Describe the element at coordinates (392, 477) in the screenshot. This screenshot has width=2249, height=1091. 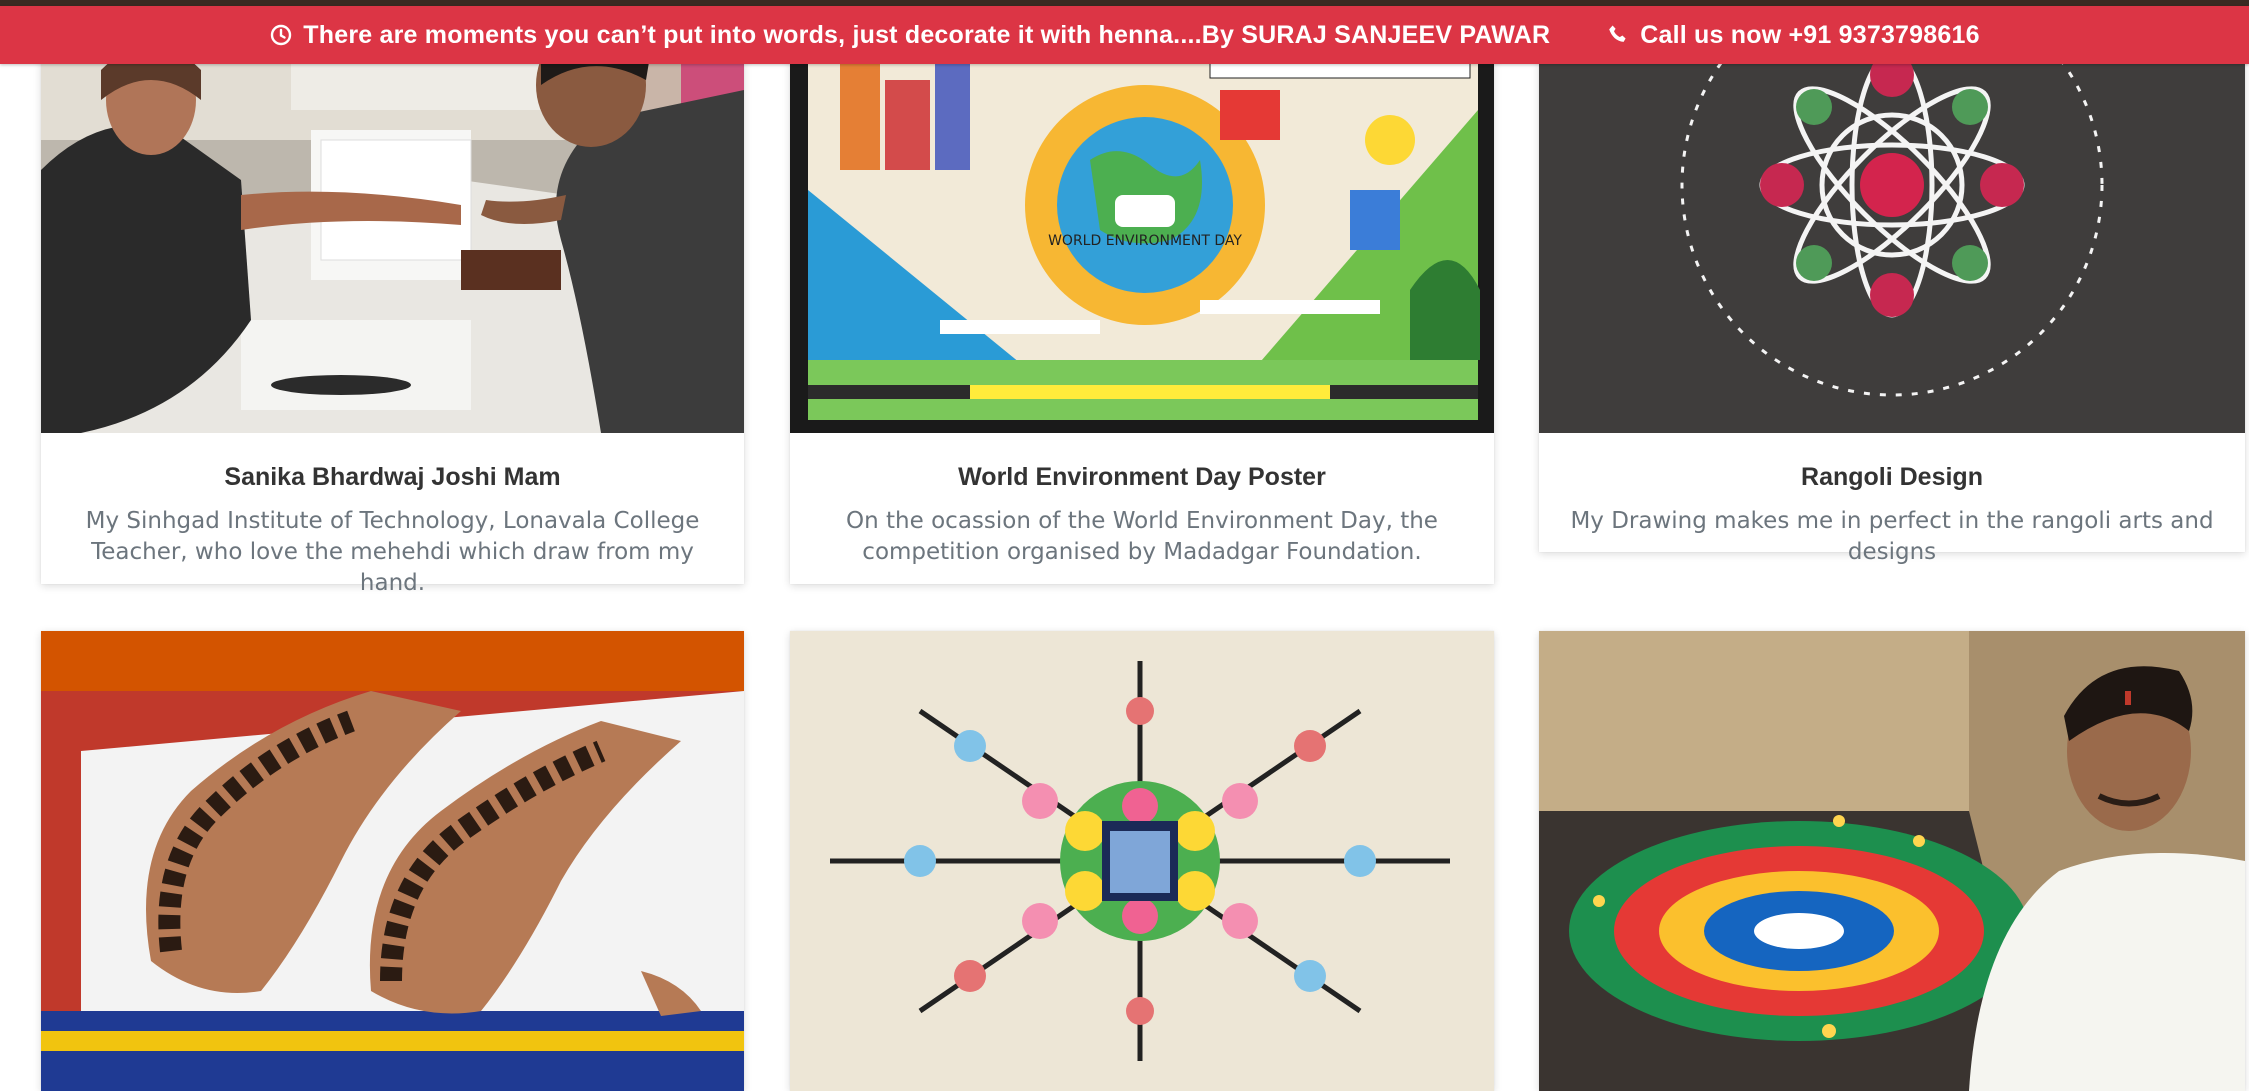
I see `card-title: Sanika Bhardwaj Joshi Mam` at that location.